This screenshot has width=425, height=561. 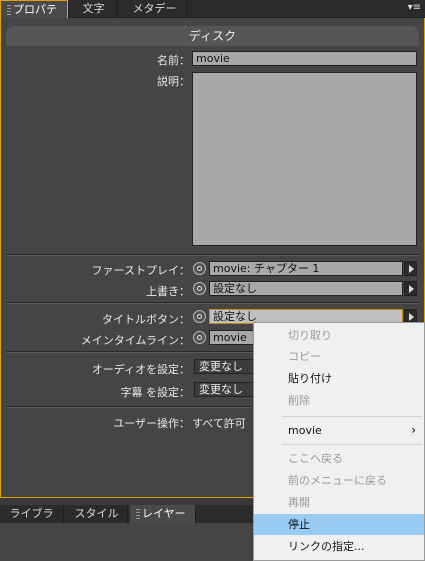 I want to click on tab-styles: スタイル, so click(x=97, y=514).